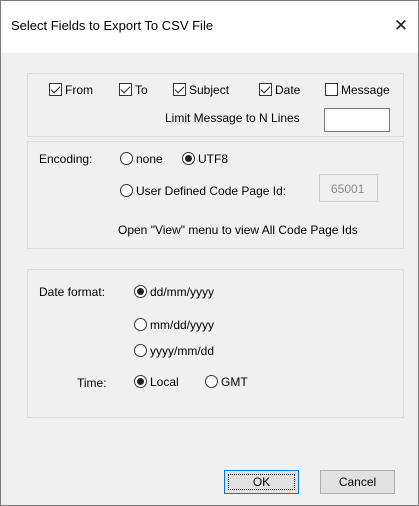  Describe the element at coordinates (141, 89) in the screenshot. I see `field-to-label: To` at that location.